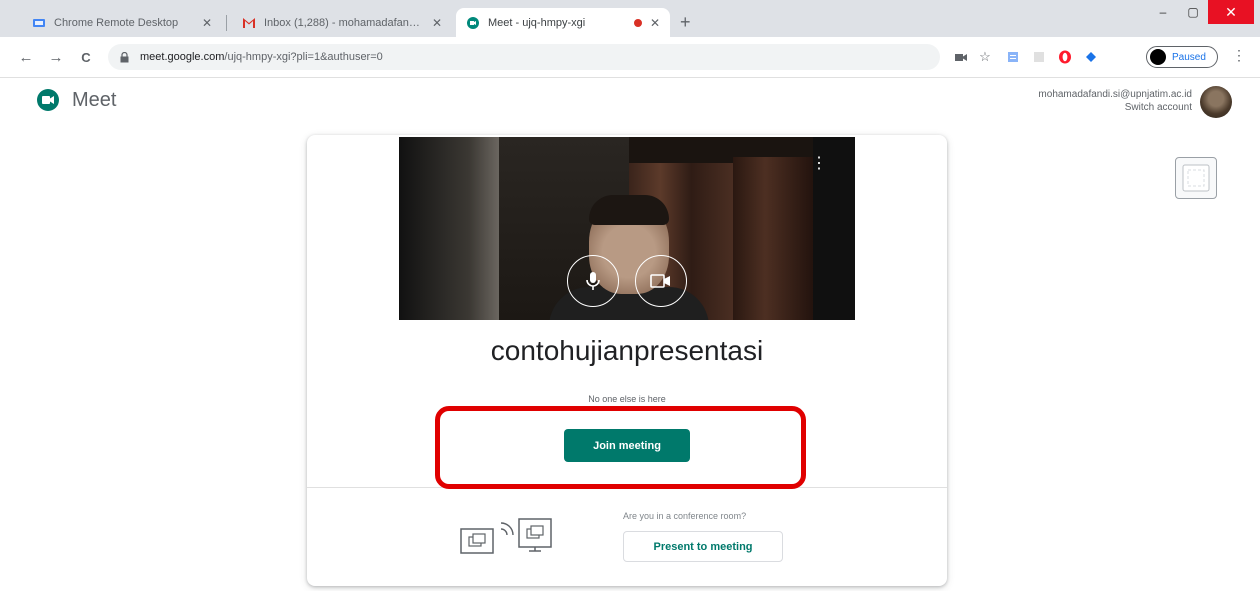 This screenshot has height=591, width=1260. Describe the element at coordinates (685, 22) in the screenshot. I see `new-tab-button: +` at that location.